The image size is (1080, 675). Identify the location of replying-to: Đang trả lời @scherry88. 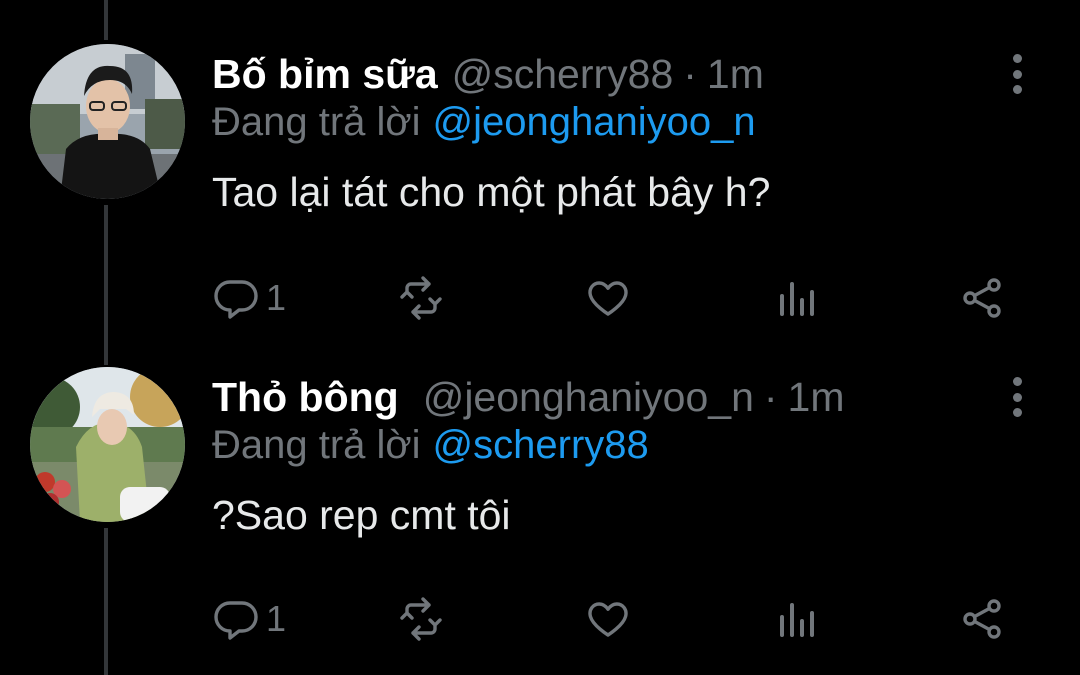
(430, 445).